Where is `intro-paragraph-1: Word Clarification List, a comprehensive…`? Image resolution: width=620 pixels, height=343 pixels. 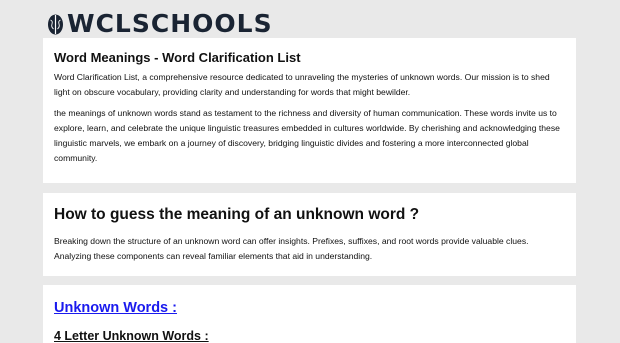 intro-paragraph-1: Word Clarification List, a comprehensive… is located at coordinates (302, 84).